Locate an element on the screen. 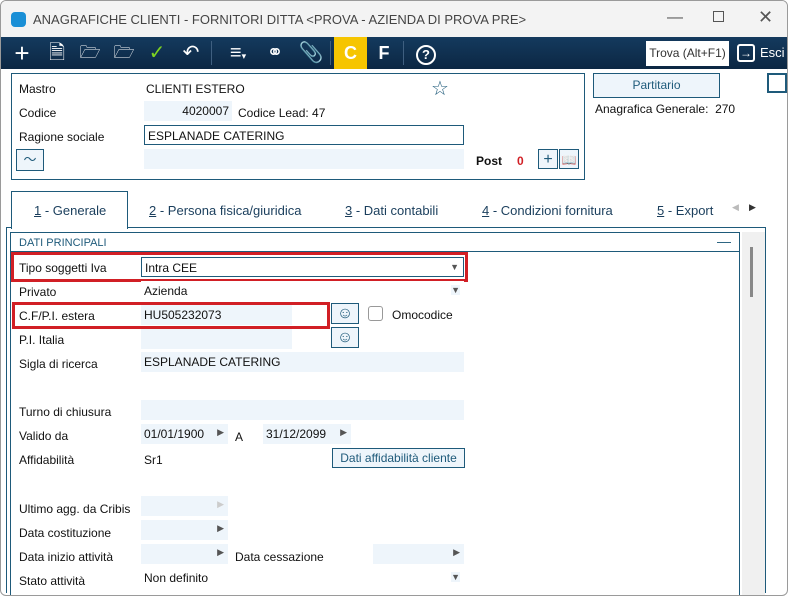  secondary-name-field is located at coordinates (304, 159).